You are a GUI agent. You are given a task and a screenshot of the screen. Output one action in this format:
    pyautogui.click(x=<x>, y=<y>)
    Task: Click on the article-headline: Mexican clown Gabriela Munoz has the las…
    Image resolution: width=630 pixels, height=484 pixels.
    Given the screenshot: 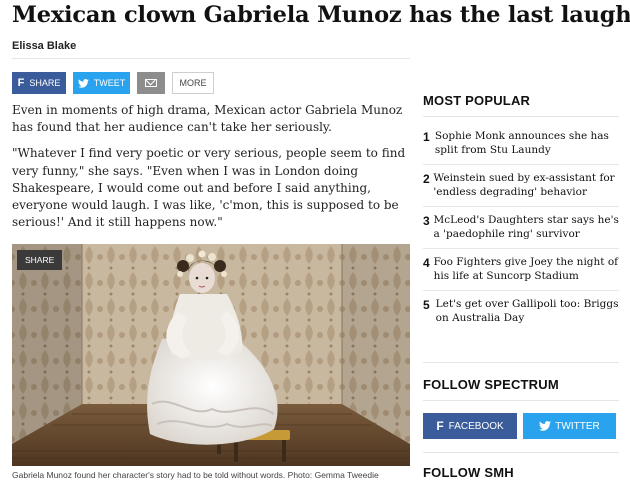 What is the action you would take?
    pyautogui.click(x=321, y=15)
    